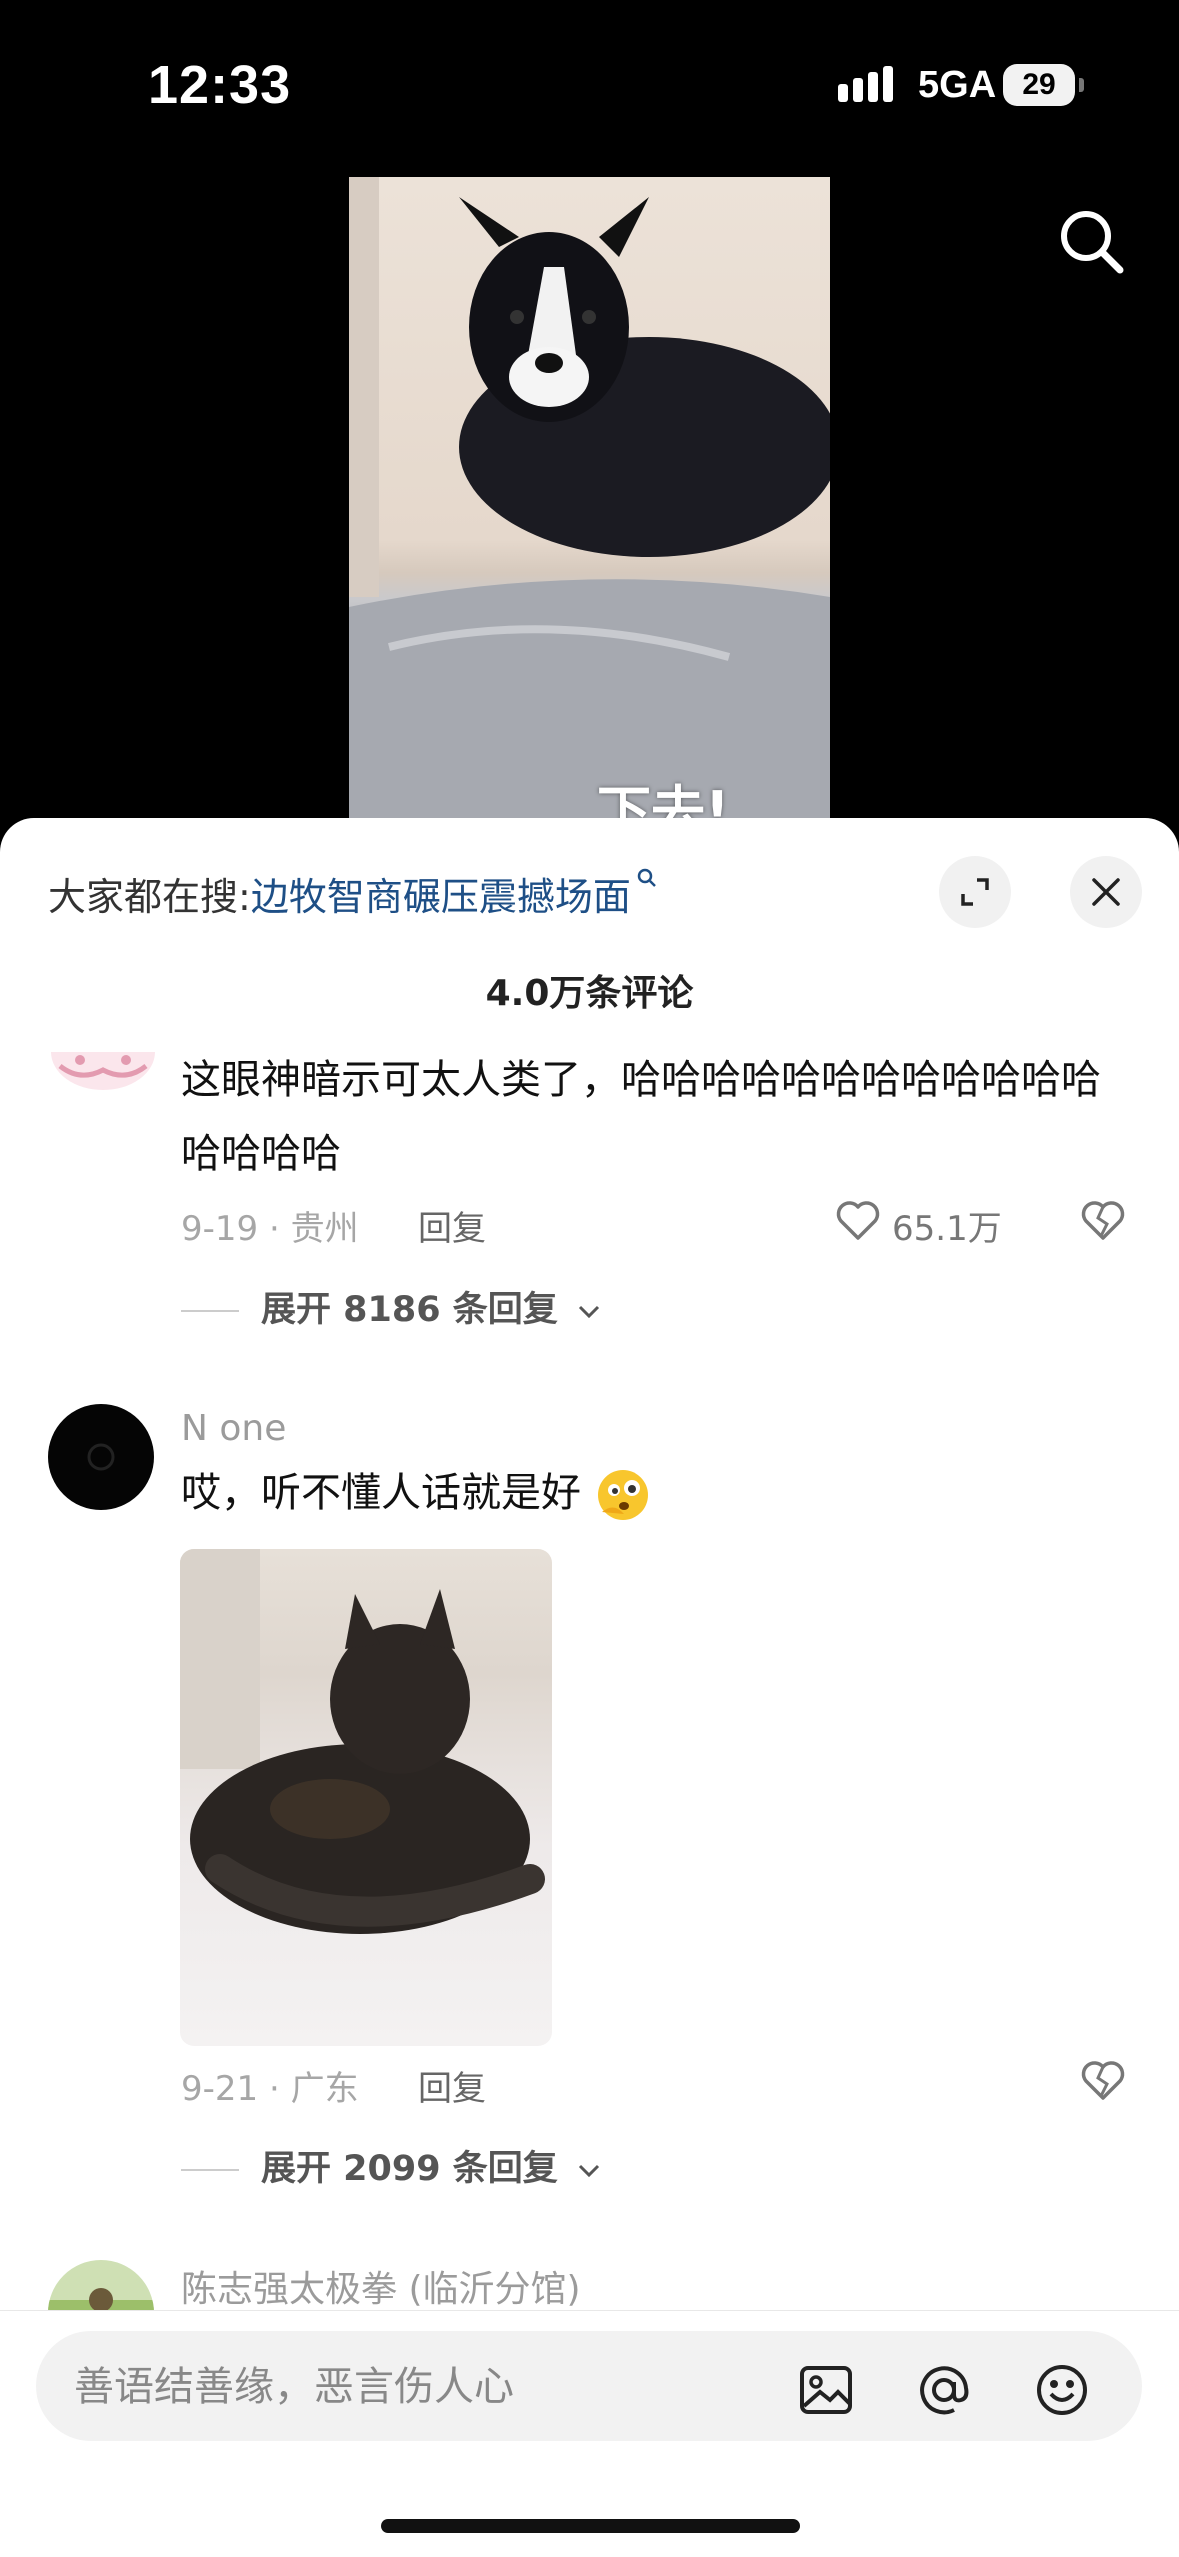  Describe the element at coordinates (149, 897) in the screenshot. I see `hot-search-prefix: 大家都在搜:` at that location.